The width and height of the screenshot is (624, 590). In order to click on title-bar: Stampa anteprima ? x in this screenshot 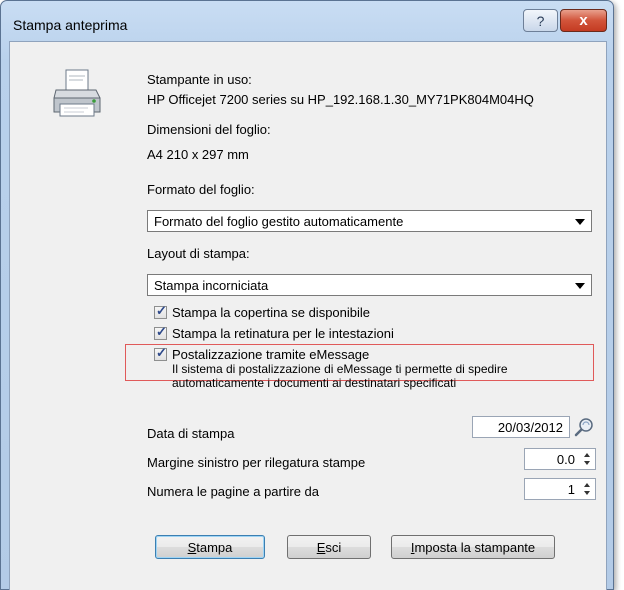, I will do `click(307, 21)`.